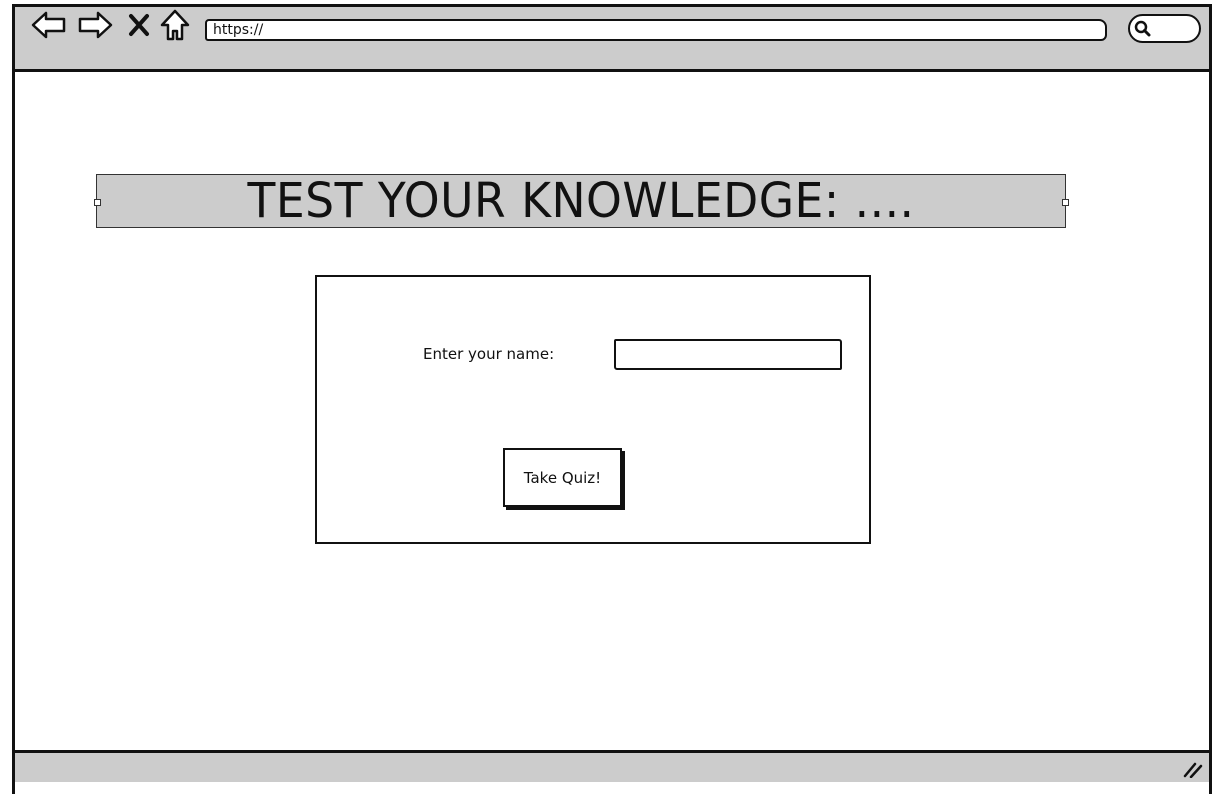 This screenshot has width=1225, height=794. Describe the element at coordinates (1065, 202) in the screenshot. I see `selection-handle-right` at that location.